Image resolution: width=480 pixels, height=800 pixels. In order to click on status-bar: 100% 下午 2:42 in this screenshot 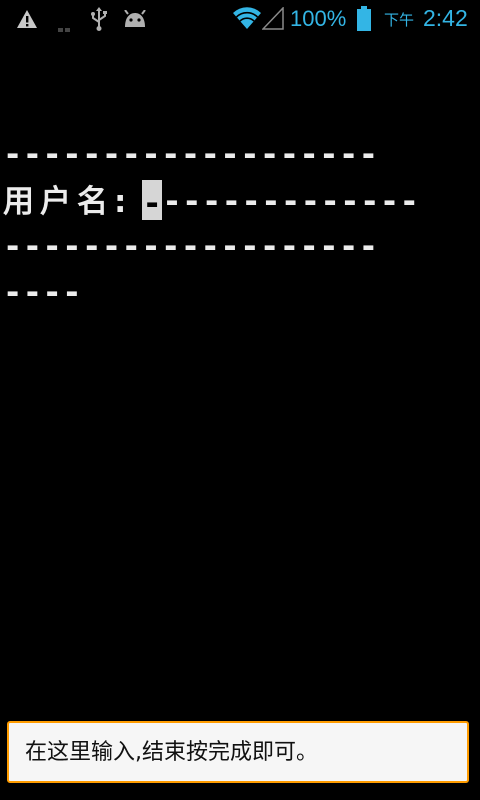, I will do `click(240, 19)`.